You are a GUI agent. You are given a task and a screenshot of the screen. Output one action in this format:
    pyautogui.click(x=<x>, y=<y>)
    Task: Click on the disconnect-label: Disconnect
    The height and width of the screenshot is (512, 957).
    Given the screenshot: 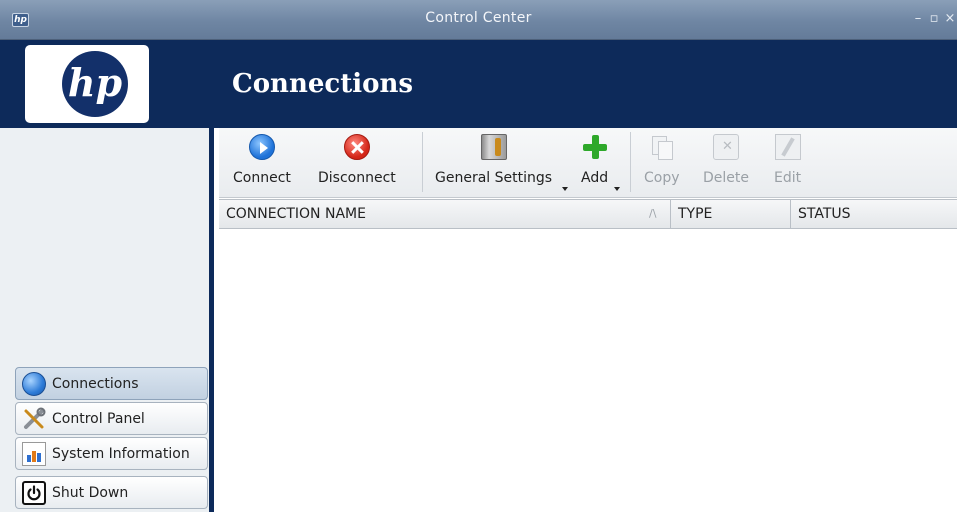 What is the action you would take?
    pyautogui.click(x=357, y=178)
    